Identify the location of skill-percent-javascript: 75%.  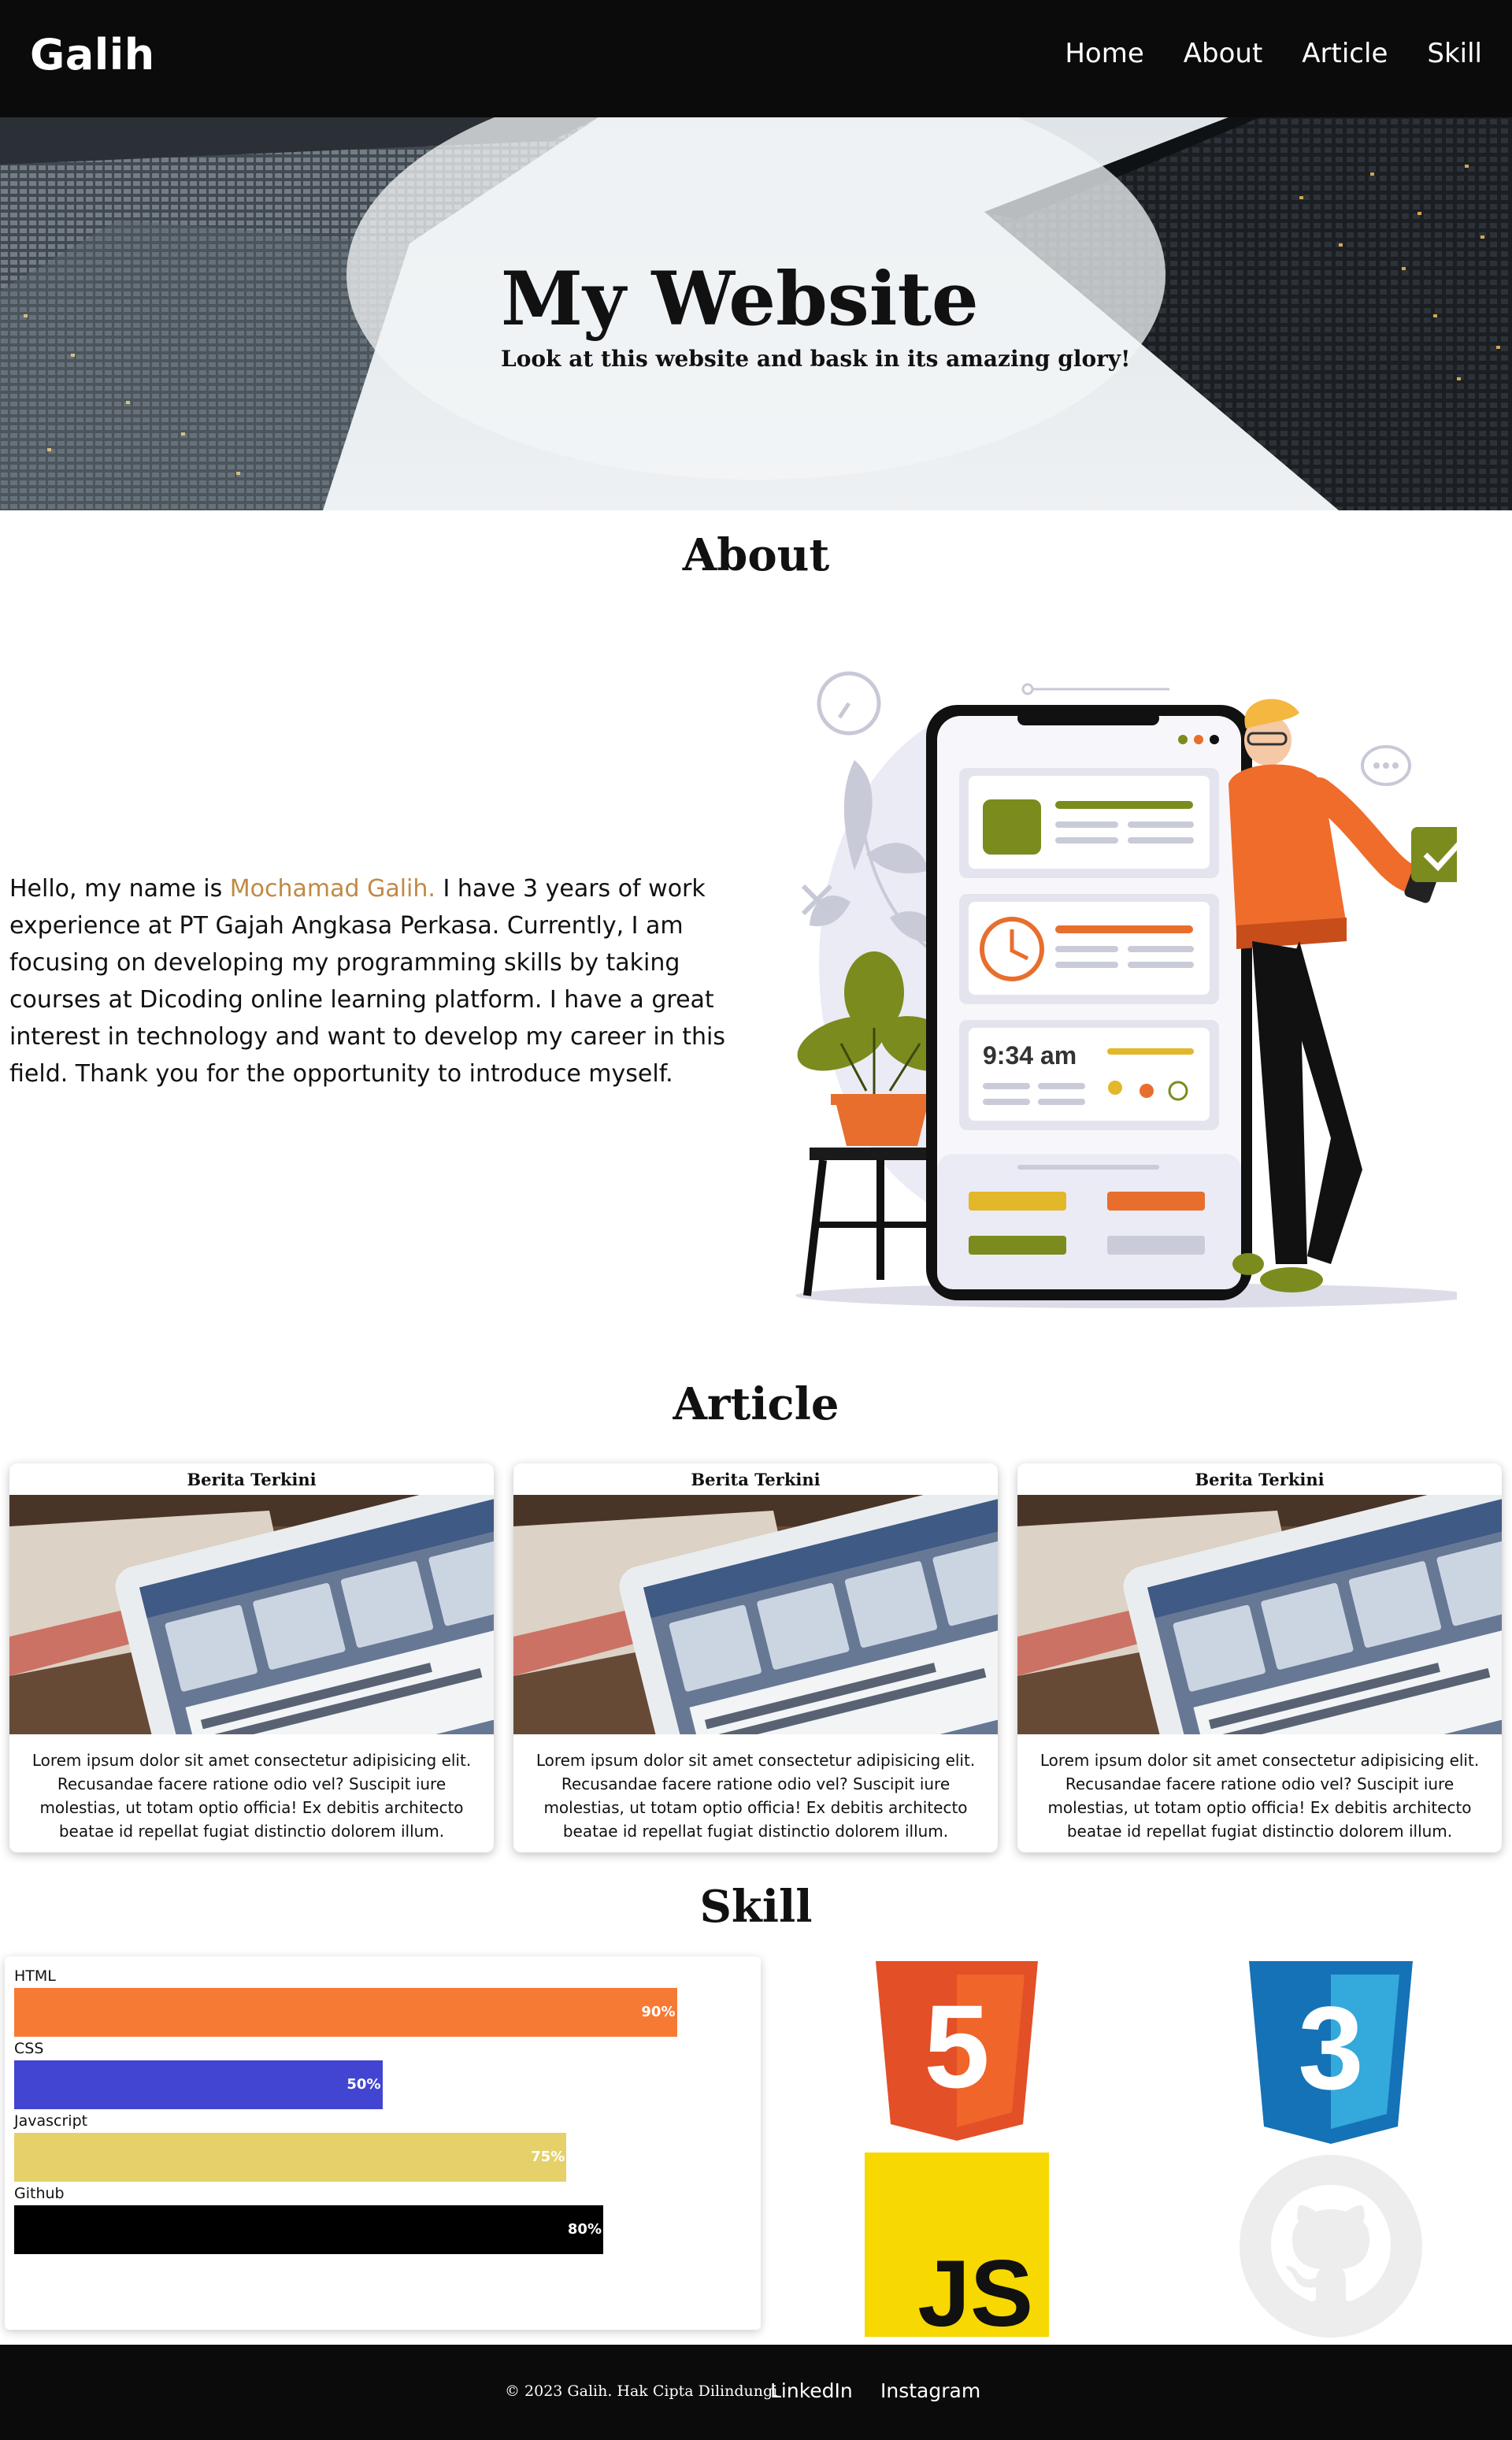
(548, 2157).